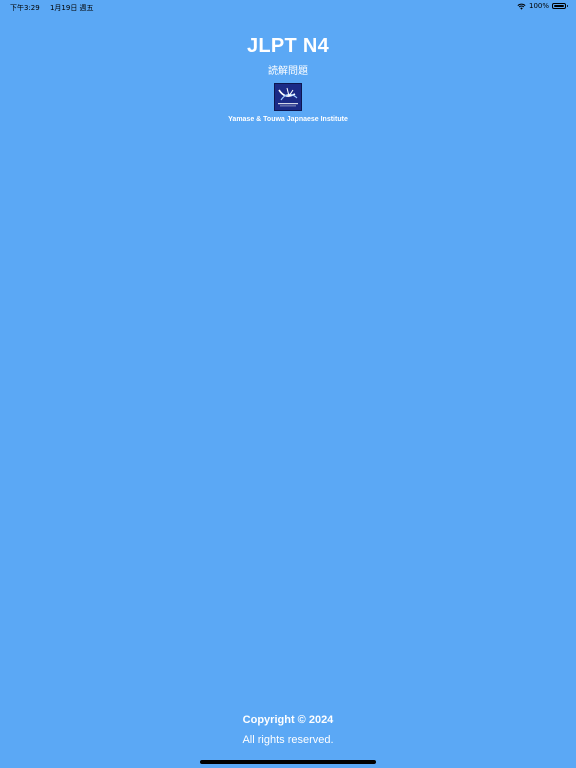 This screenshot has height=768, width=576. Describe the element at coordinates (288, 720) in the screenshot. I see `copyright-text: Copyright © 2024` at that location.